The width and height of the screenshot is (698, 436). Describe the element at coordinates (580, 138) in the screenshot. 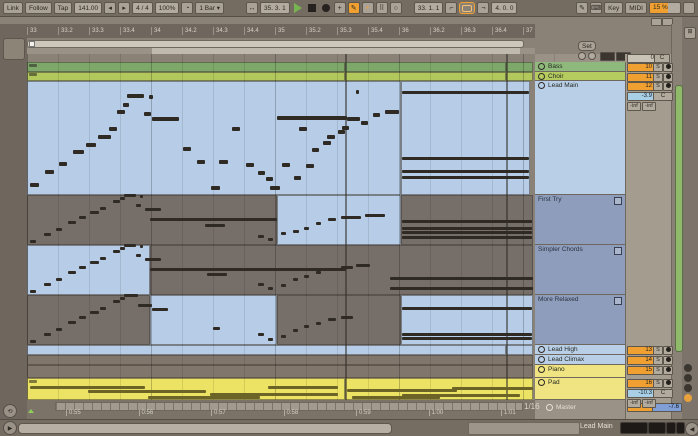

I see `track-header-lead-main: Lead Main` at that location.